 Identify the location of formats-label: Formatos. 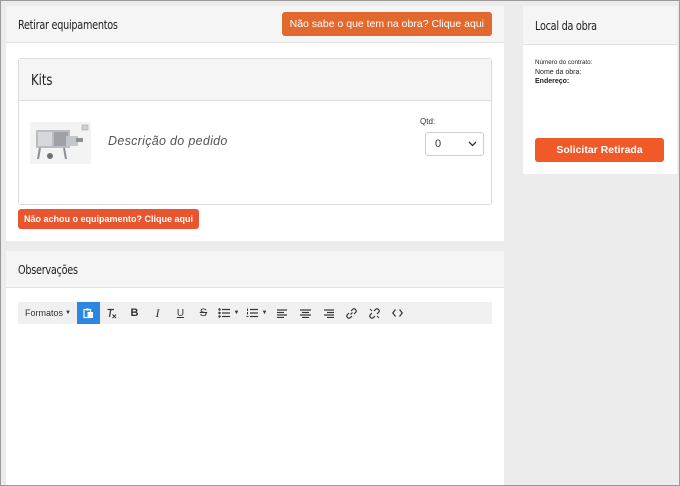
(44, 313).